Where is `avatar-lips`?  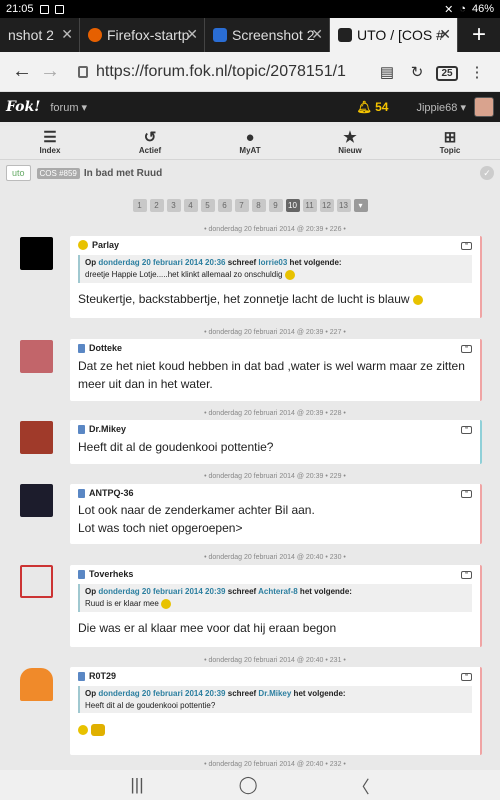 avatar-lips is located at coordinates (36, 356).